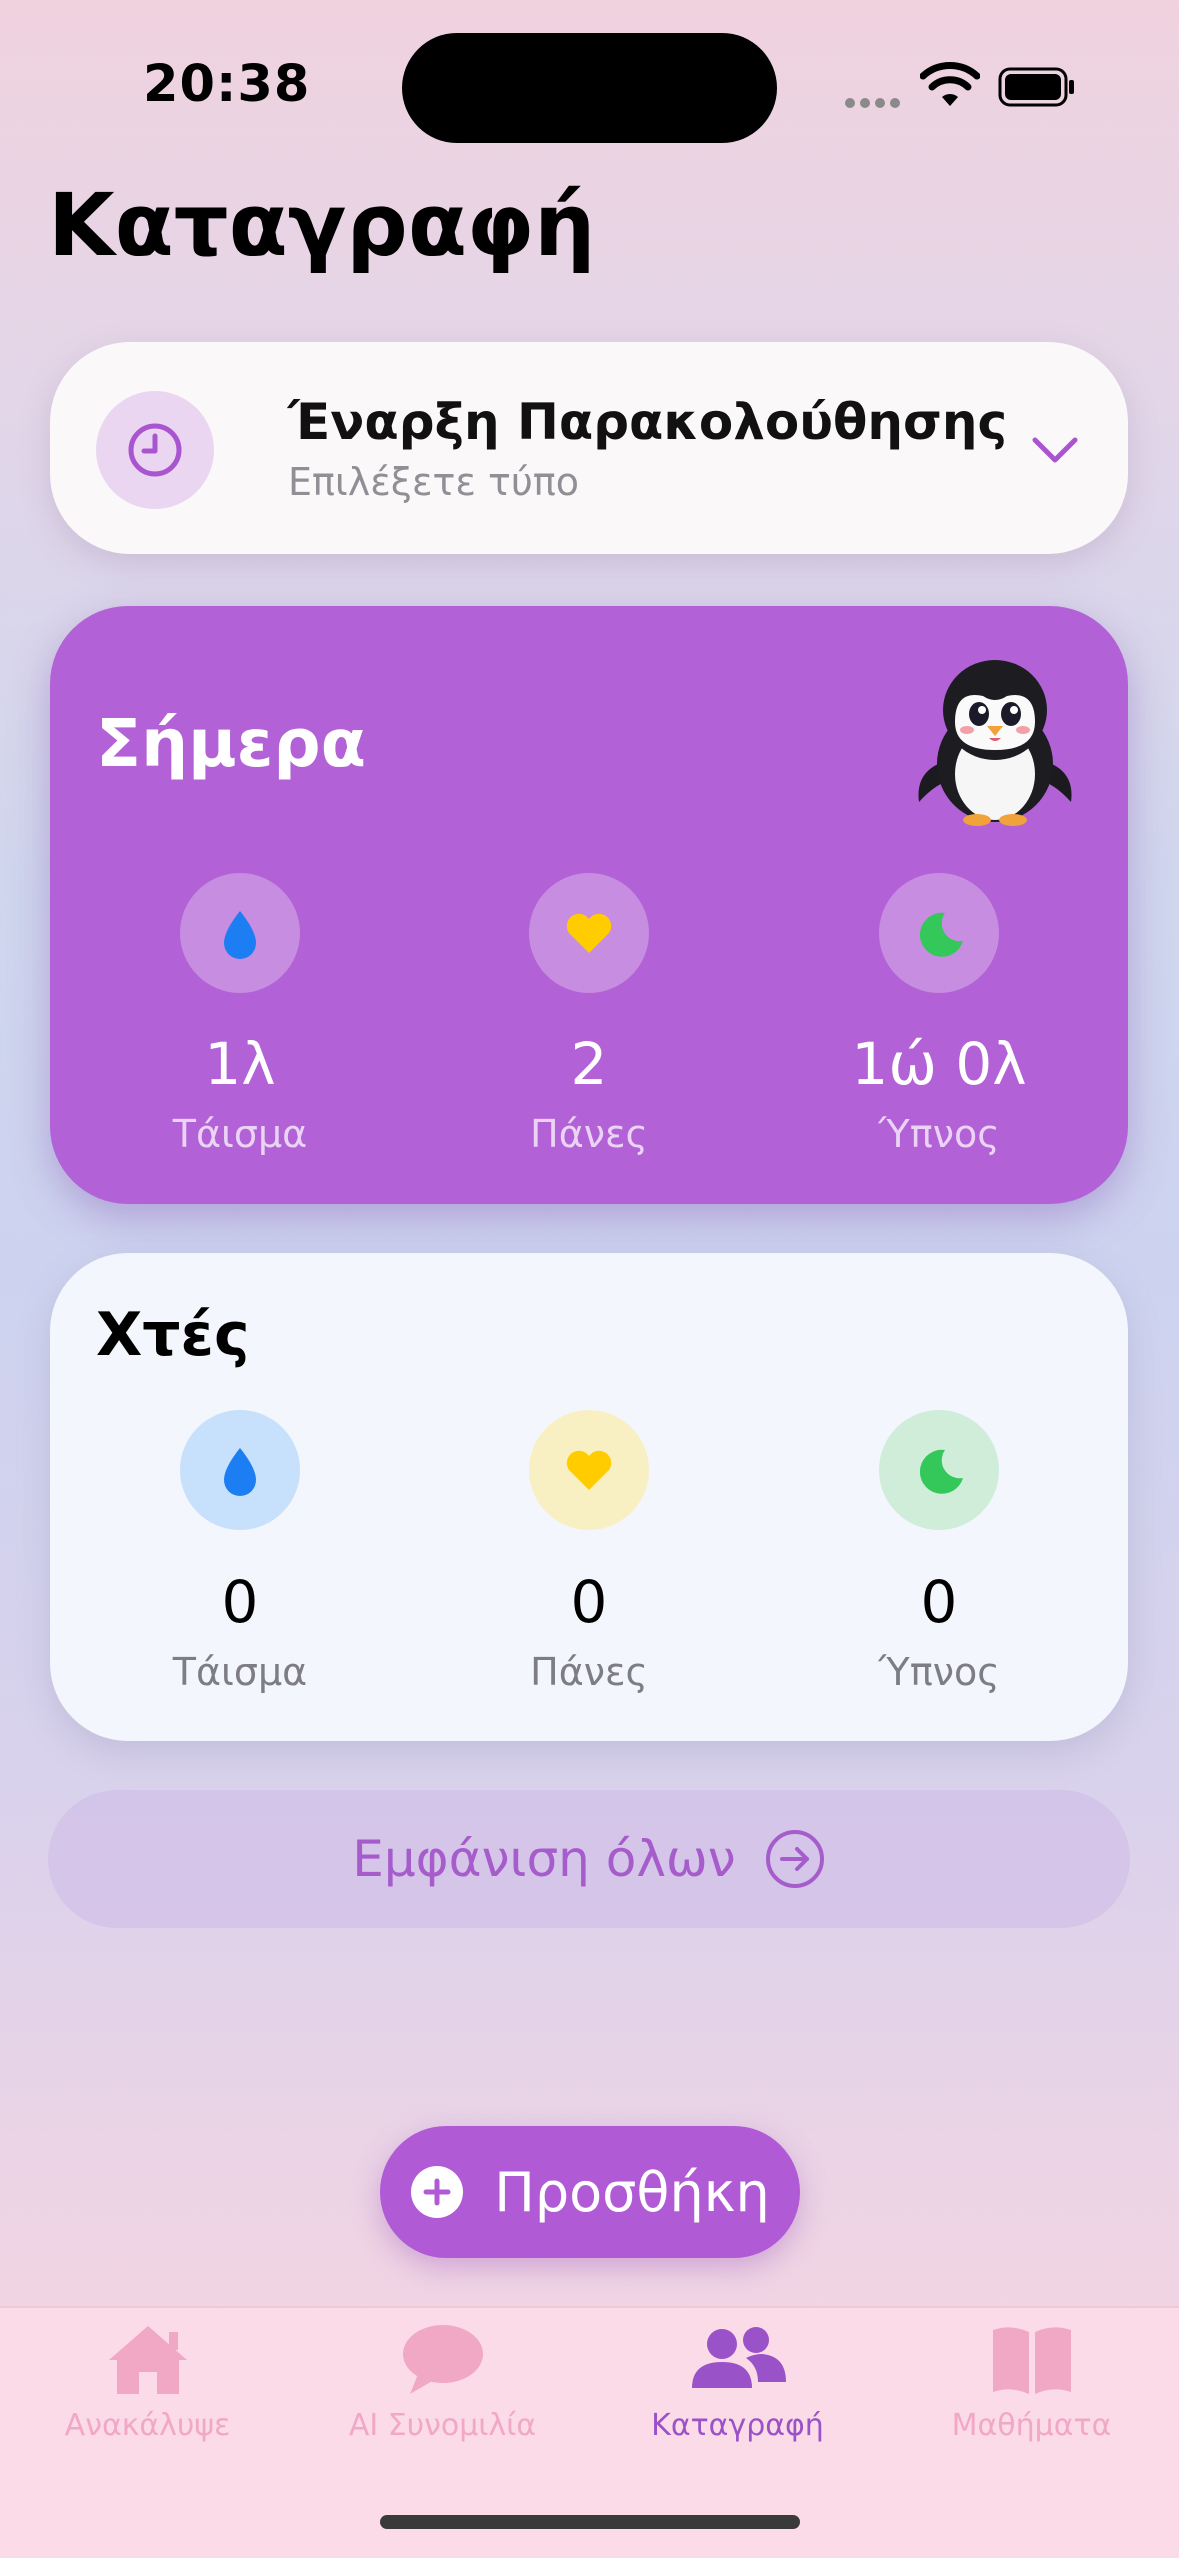 This screenshot has width=1179, height=2558. I want to click on today-diapers-value: 2, so click(589, 1064).